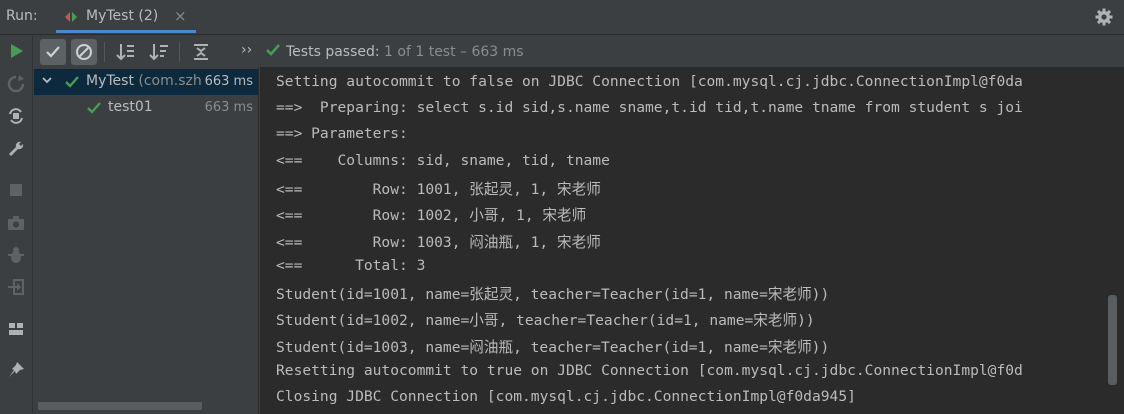 The height and width of the screenshot is (414, 1124). I want to click on show-passed-button, so click(53, 52).